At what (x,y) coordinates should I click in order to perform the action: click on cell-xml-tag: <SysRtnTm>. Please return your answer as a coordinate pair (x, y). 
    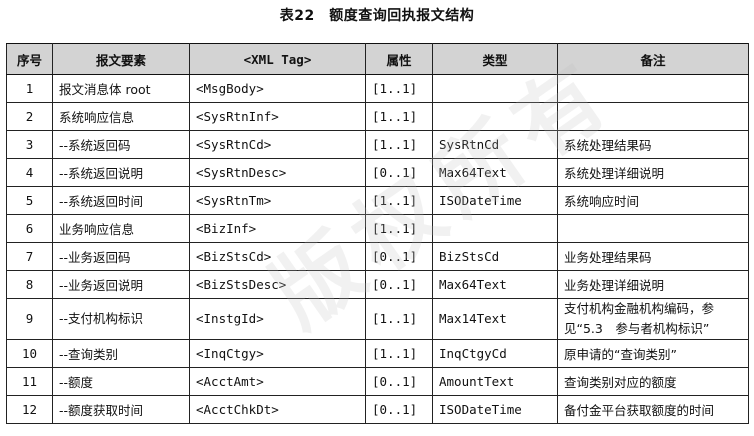
    Looking at the image, I should click on (277, 200).